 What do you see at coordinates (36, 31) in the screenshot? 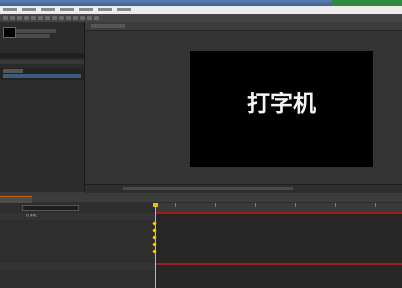
I see `project-item-info` at bounding box center [36, 31].